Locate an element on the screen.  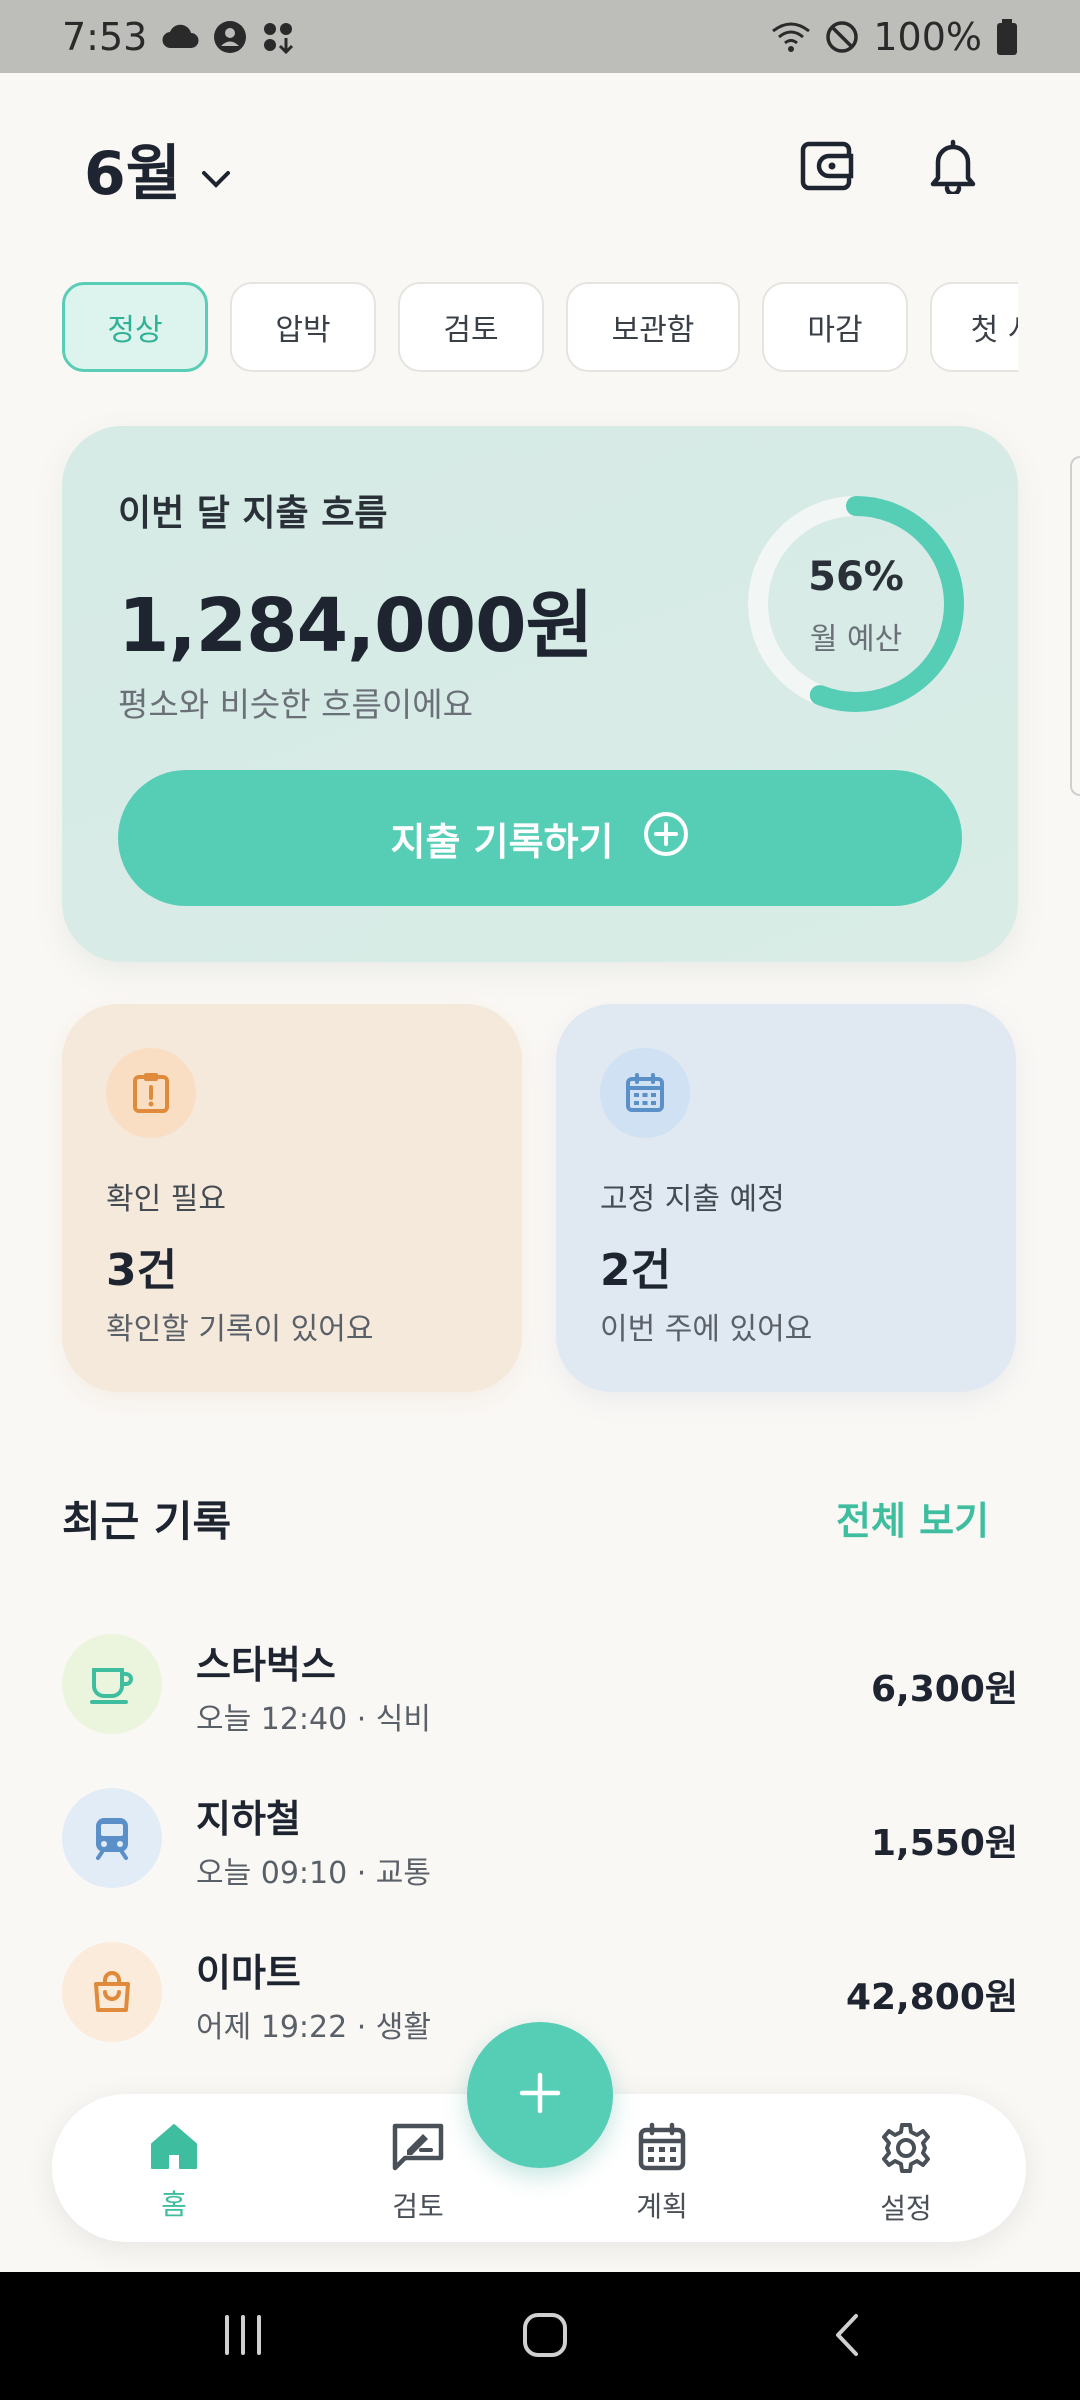
nav-review: 검토 is located at coordinates (418, 2177).